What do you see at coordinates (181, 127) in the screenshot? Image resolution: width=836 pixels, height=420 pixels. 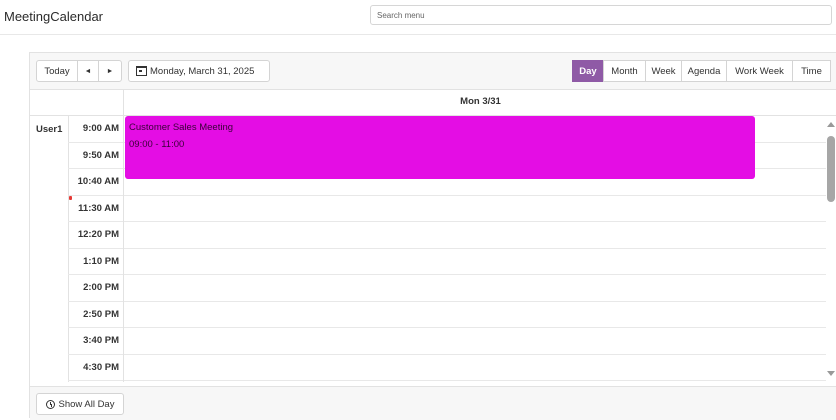 I see `appointment-title: Customer Sales Meeting` at bounding box center [181, 127].